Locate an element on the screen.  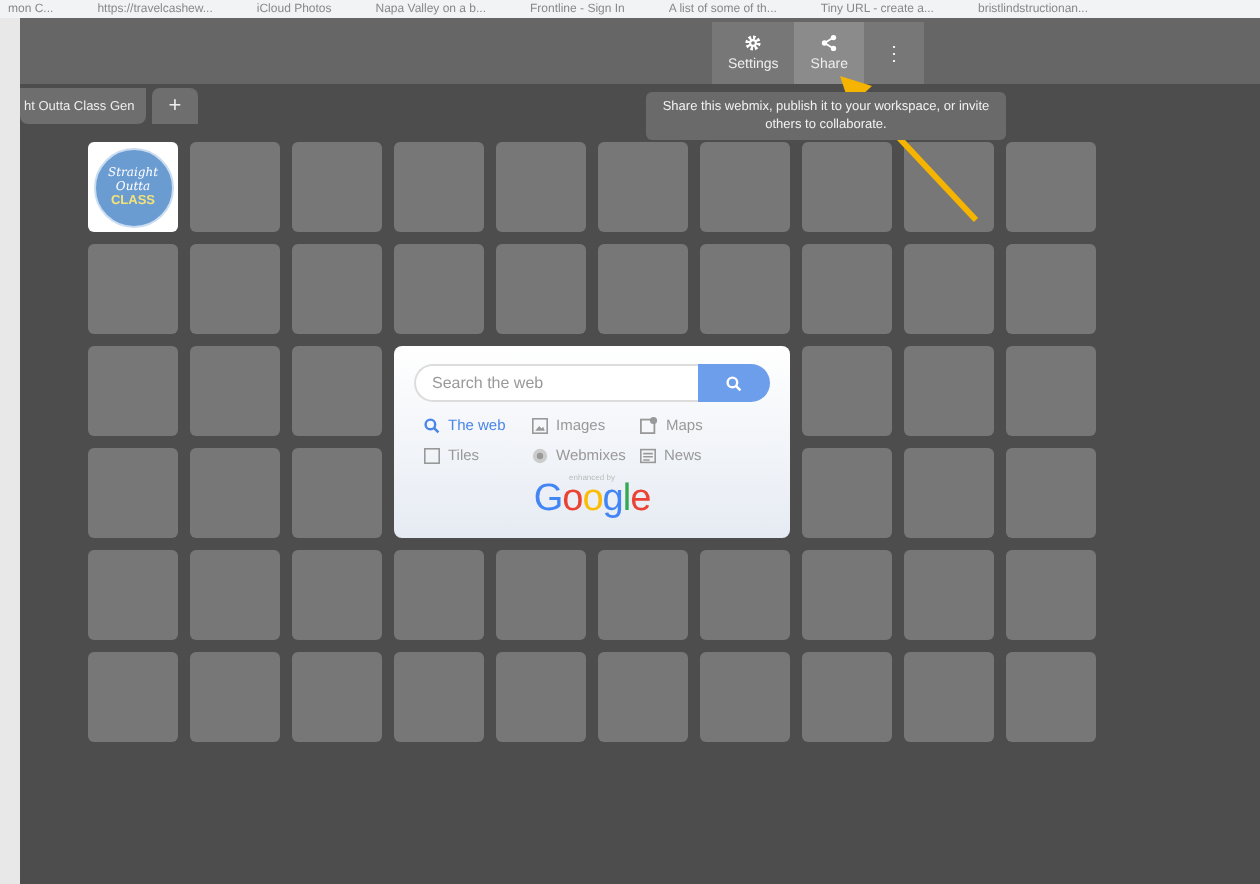
google-logo: Google is located at coordinates (592, 500).